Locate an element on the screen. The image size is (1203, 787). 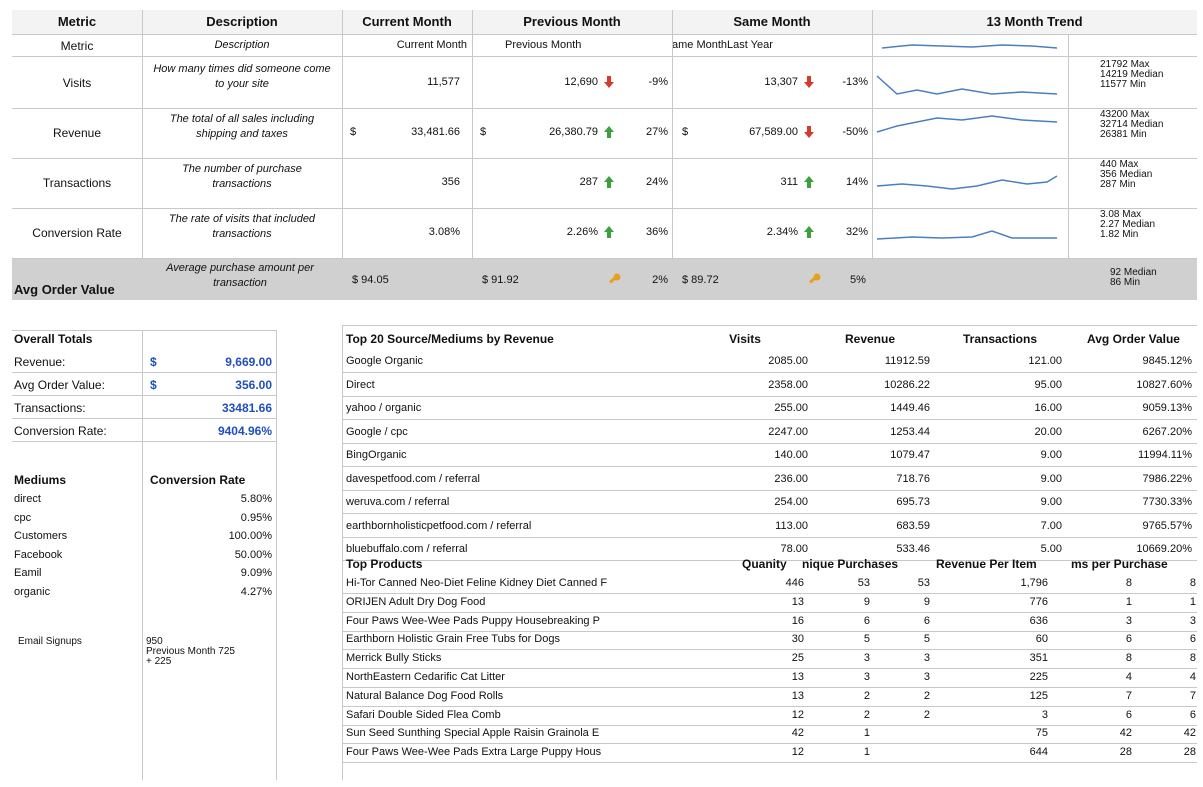
medium-rate: 100.00% is located at coordinates (250, 536).